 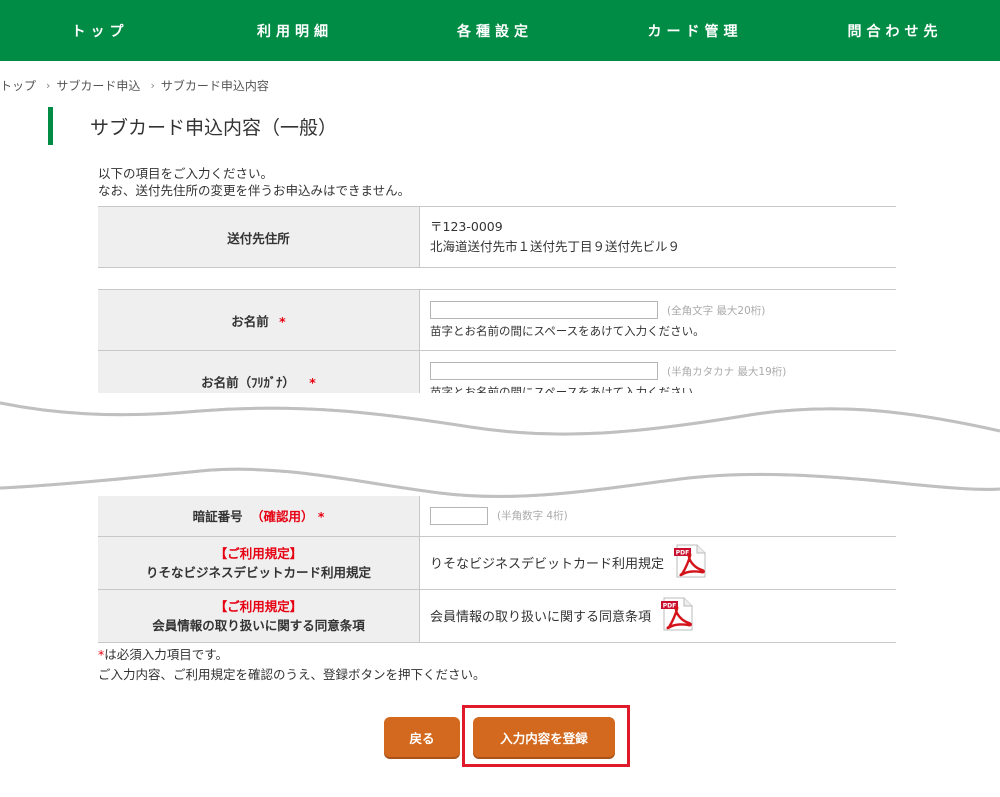 I want to click on name-input, so click(x=544, y=310).